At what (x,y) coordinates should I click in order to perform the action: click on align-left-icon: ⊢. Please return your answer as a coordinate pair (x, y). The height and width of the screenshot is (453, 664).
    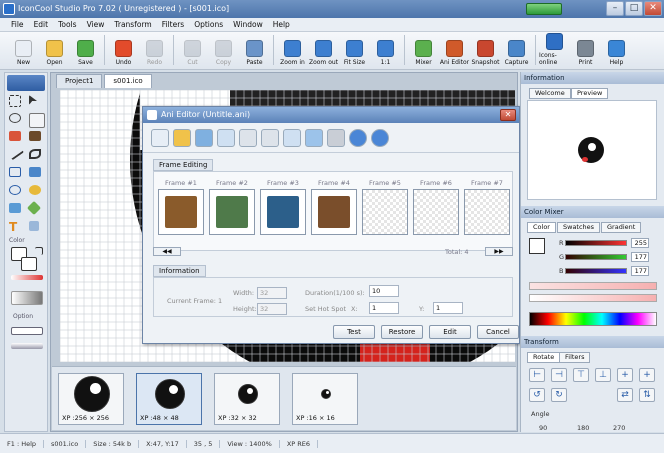
    Looking at the image, I should click on (537, 375).